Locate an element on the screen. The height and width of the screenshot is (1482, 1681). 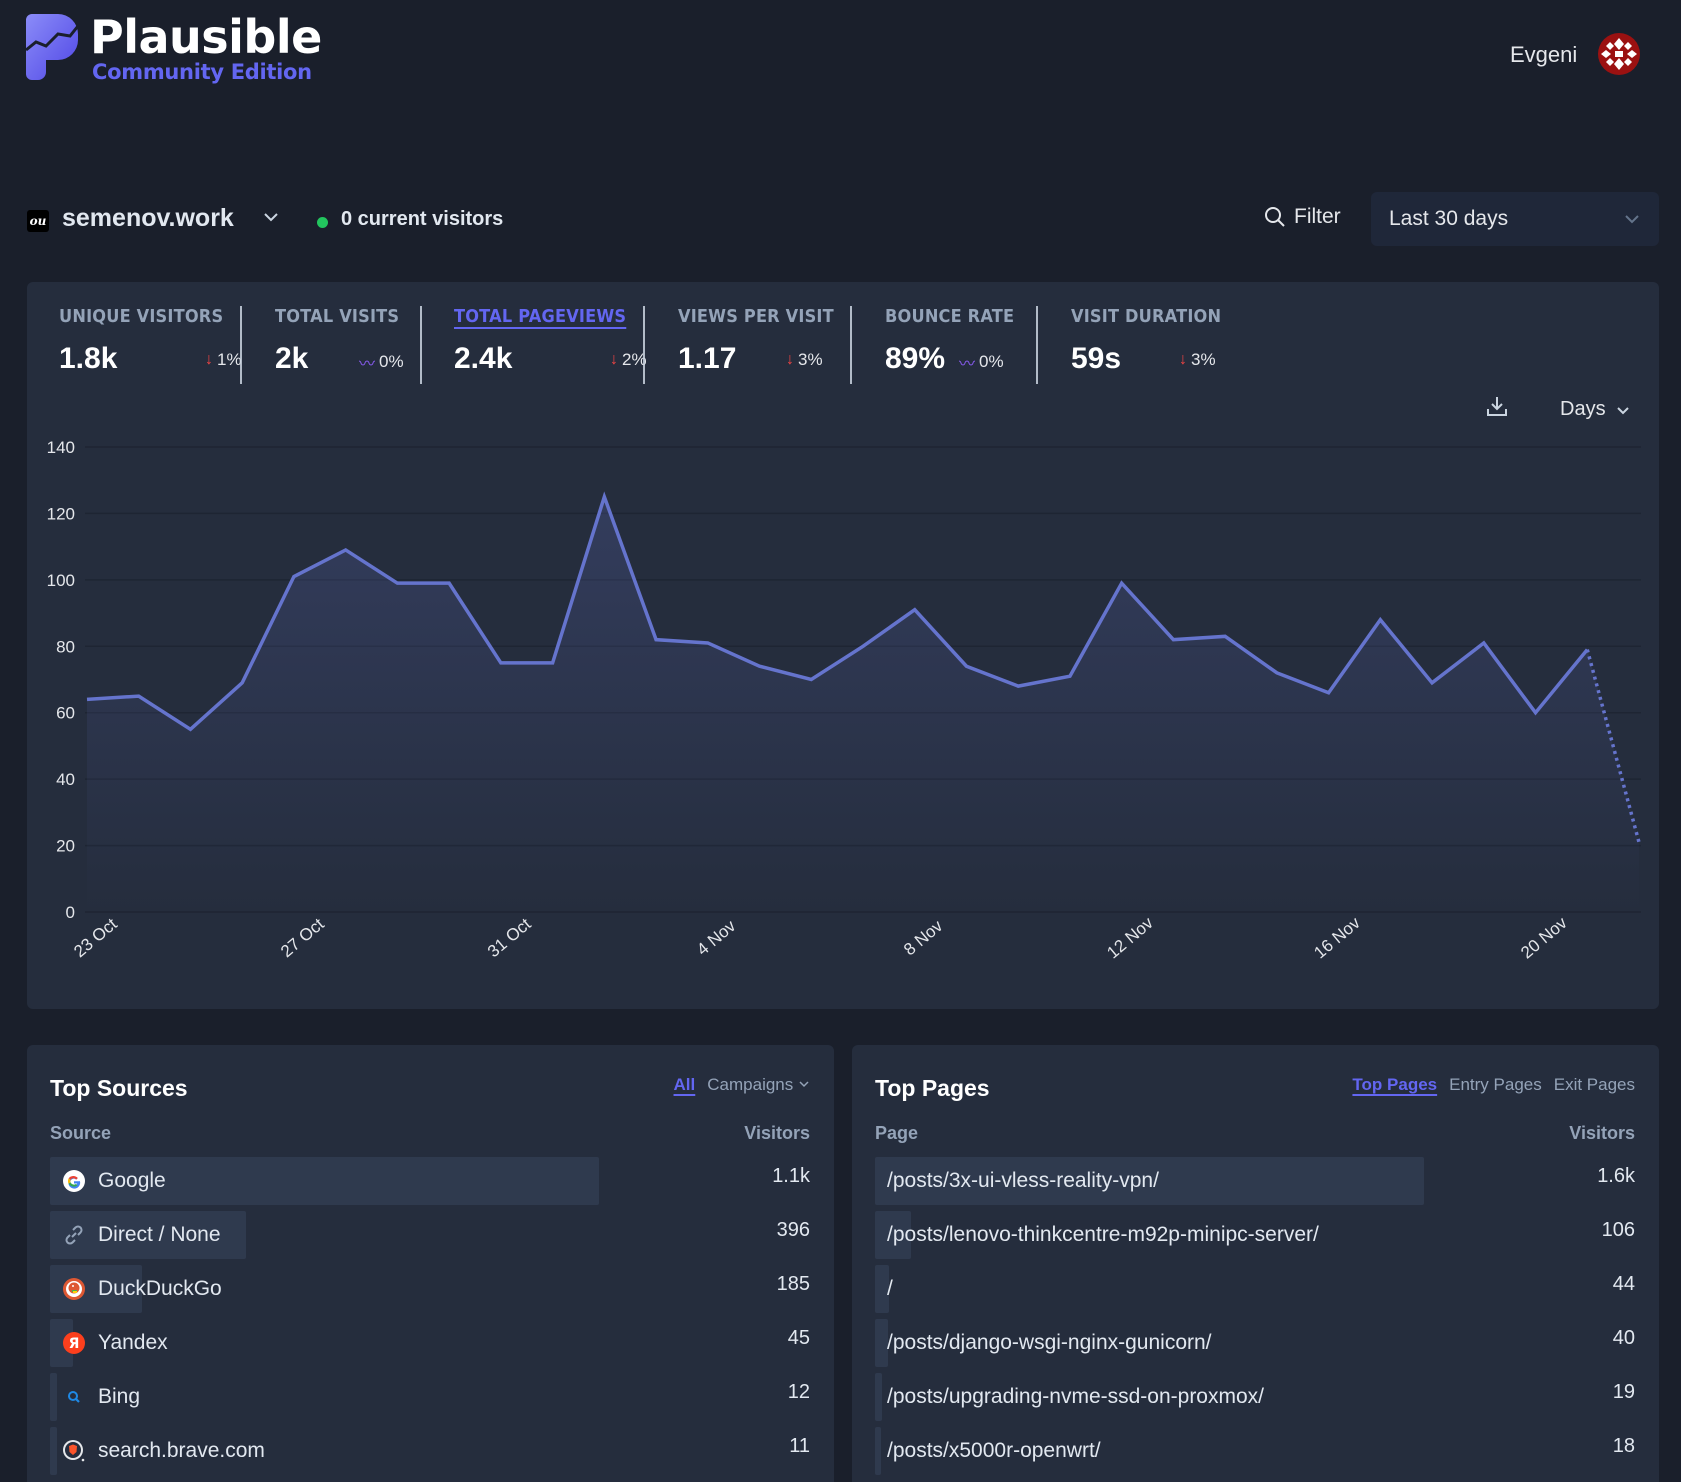
tab-campaigns: Campaigns is located at coordinates (758, 1085).